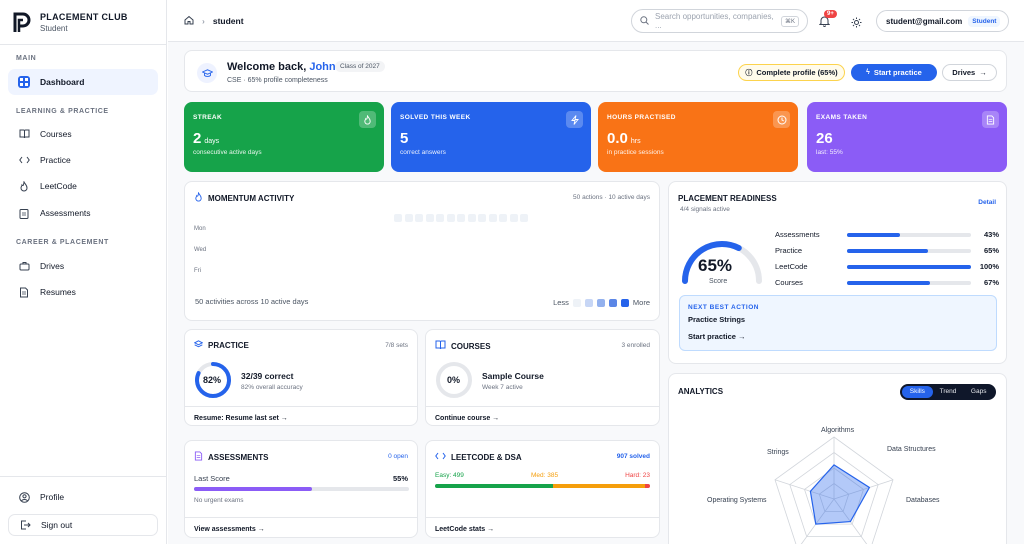 This screenshot has height=544, width=1024. What do you see at coordinates (52, 497) in the screenshot?
I see `sidebar-item-label: Profile` at bounding box center [52, 497].